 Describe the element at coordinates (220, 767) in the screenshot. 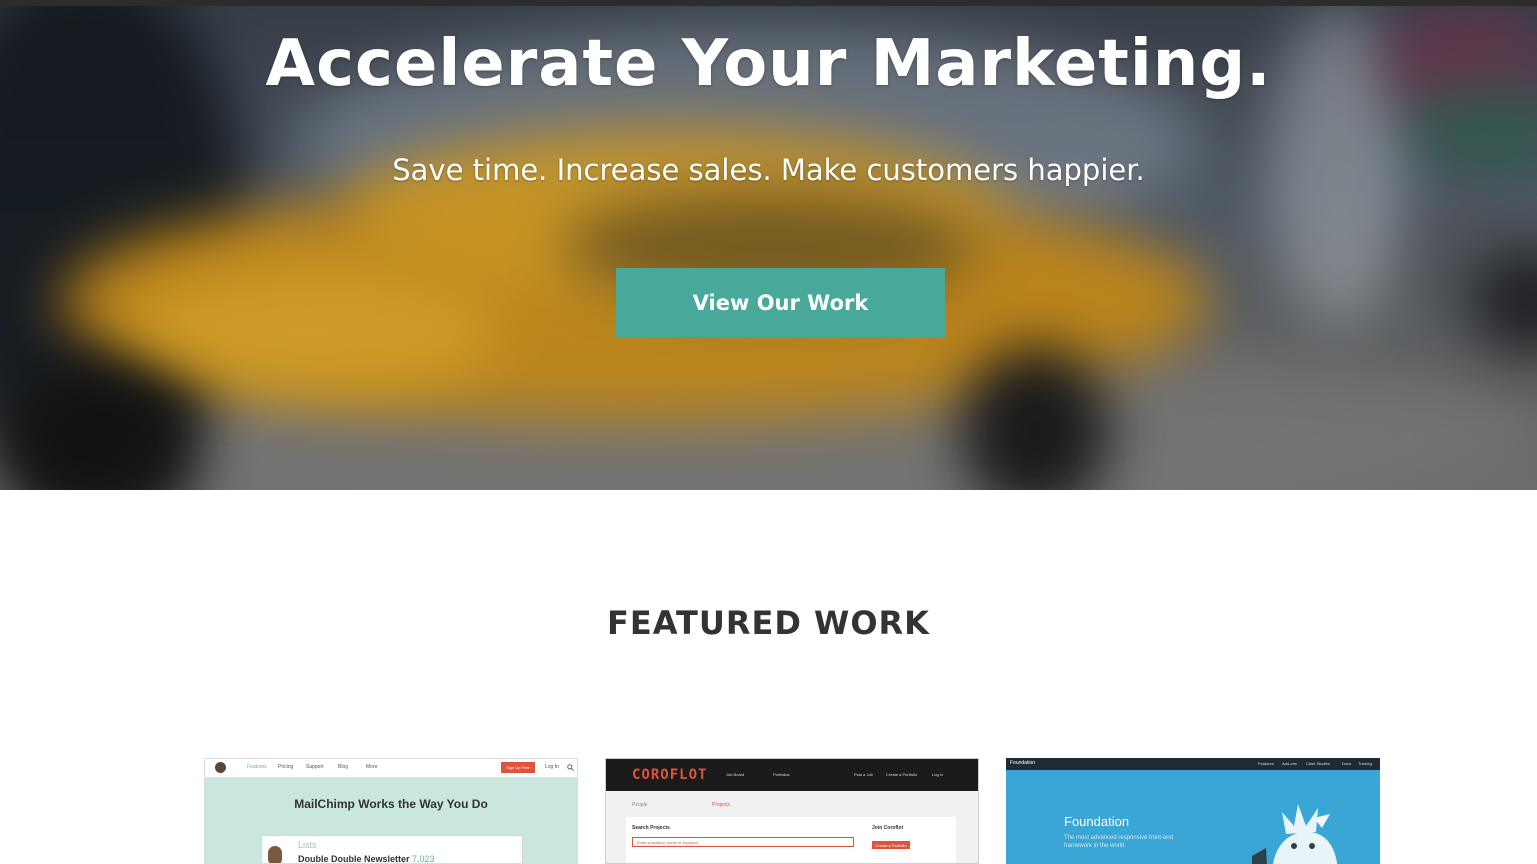

I see `mailchimp-logo-icon` at that location.